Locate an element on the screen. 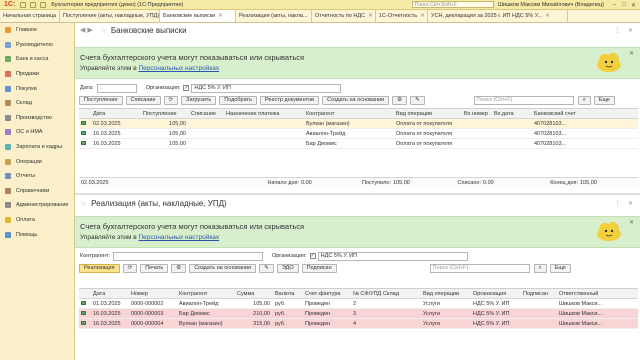  window-splitter is located at coordinates (357, 194).